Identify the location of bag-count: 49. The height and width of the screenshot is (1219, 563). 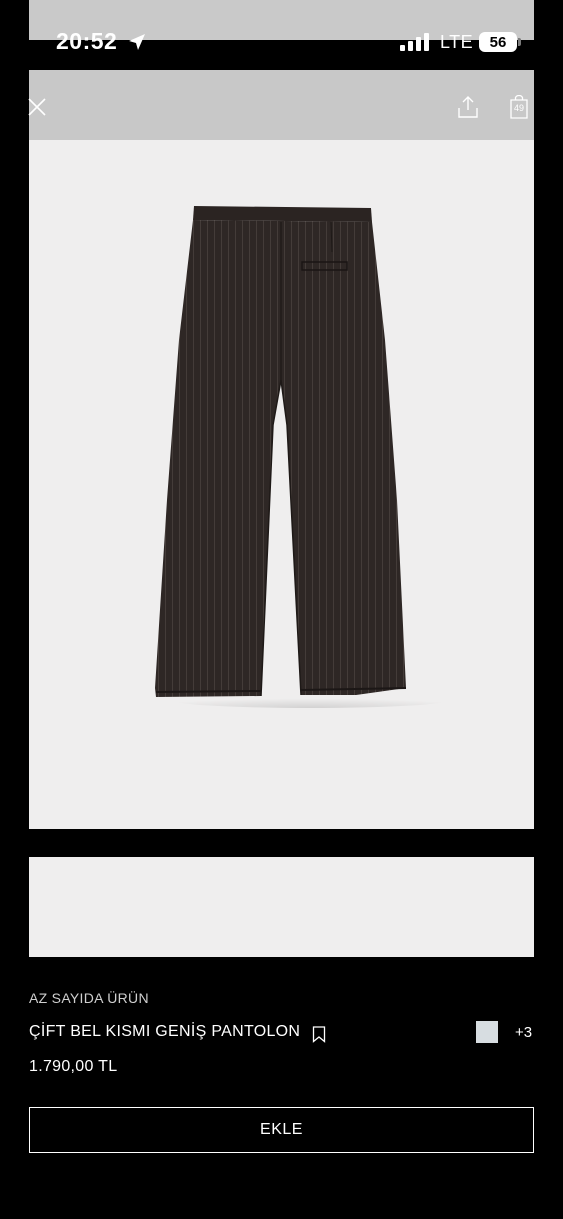
(518, 108).